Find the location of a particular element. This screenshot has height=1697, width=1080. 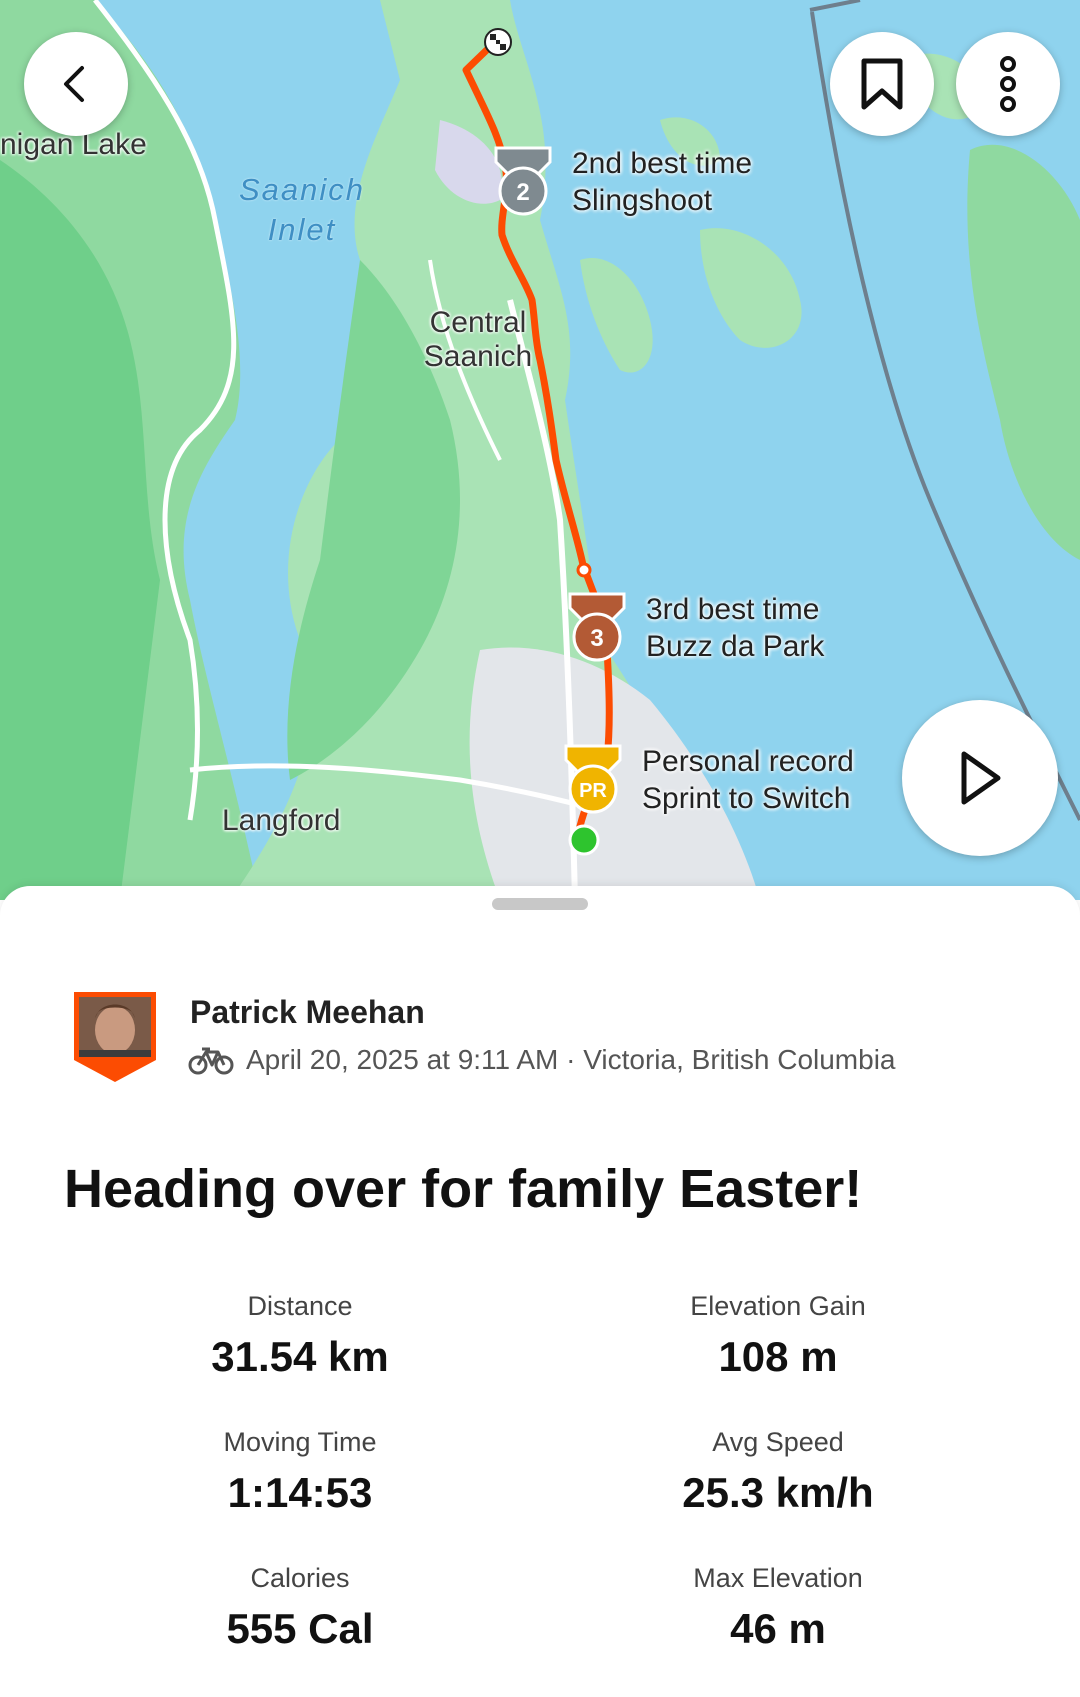

play-icon is located at coordinates (981, 778).